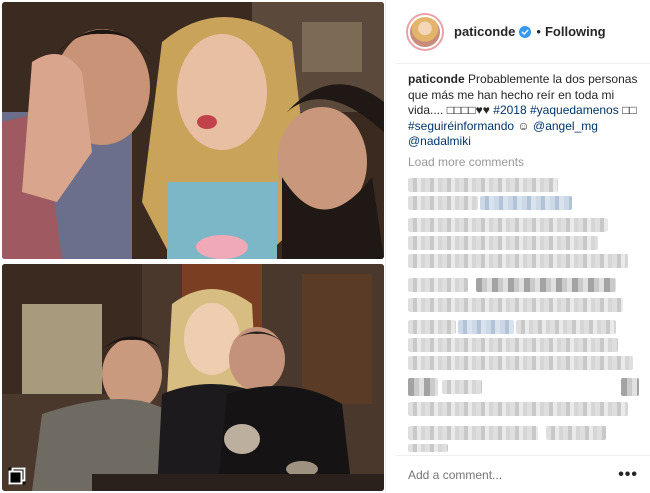  What do you see at coordinates (509, 110) in the screenshot?
I see `hashtag-2018: #2018` at bounding box center [509, 110].